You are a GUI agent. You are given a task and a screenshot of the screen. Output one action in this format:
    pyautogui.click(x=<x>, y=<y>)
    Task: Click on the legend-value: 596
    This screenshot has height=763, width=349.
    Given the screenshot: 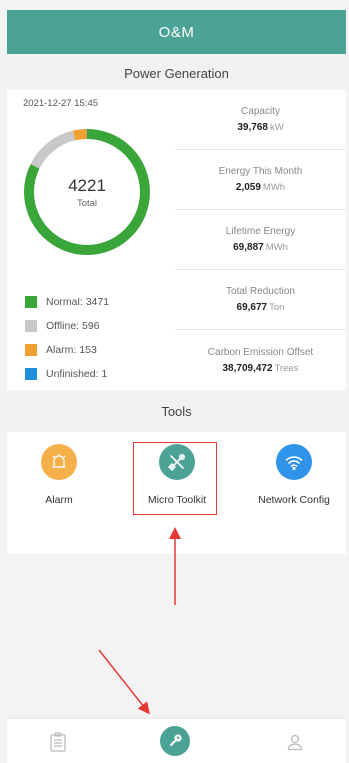 What is the action you would take?
    pyautogui.click(x=91, y=326)
    